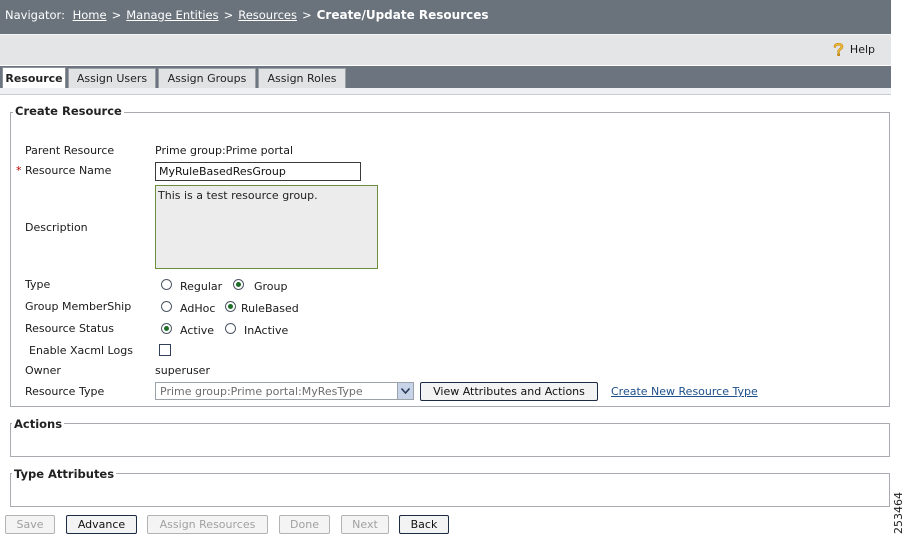  What do you see at coordinates (445, 91) in the screenshot?
I see `tab-content-divider` at bounding box center [445, 91].